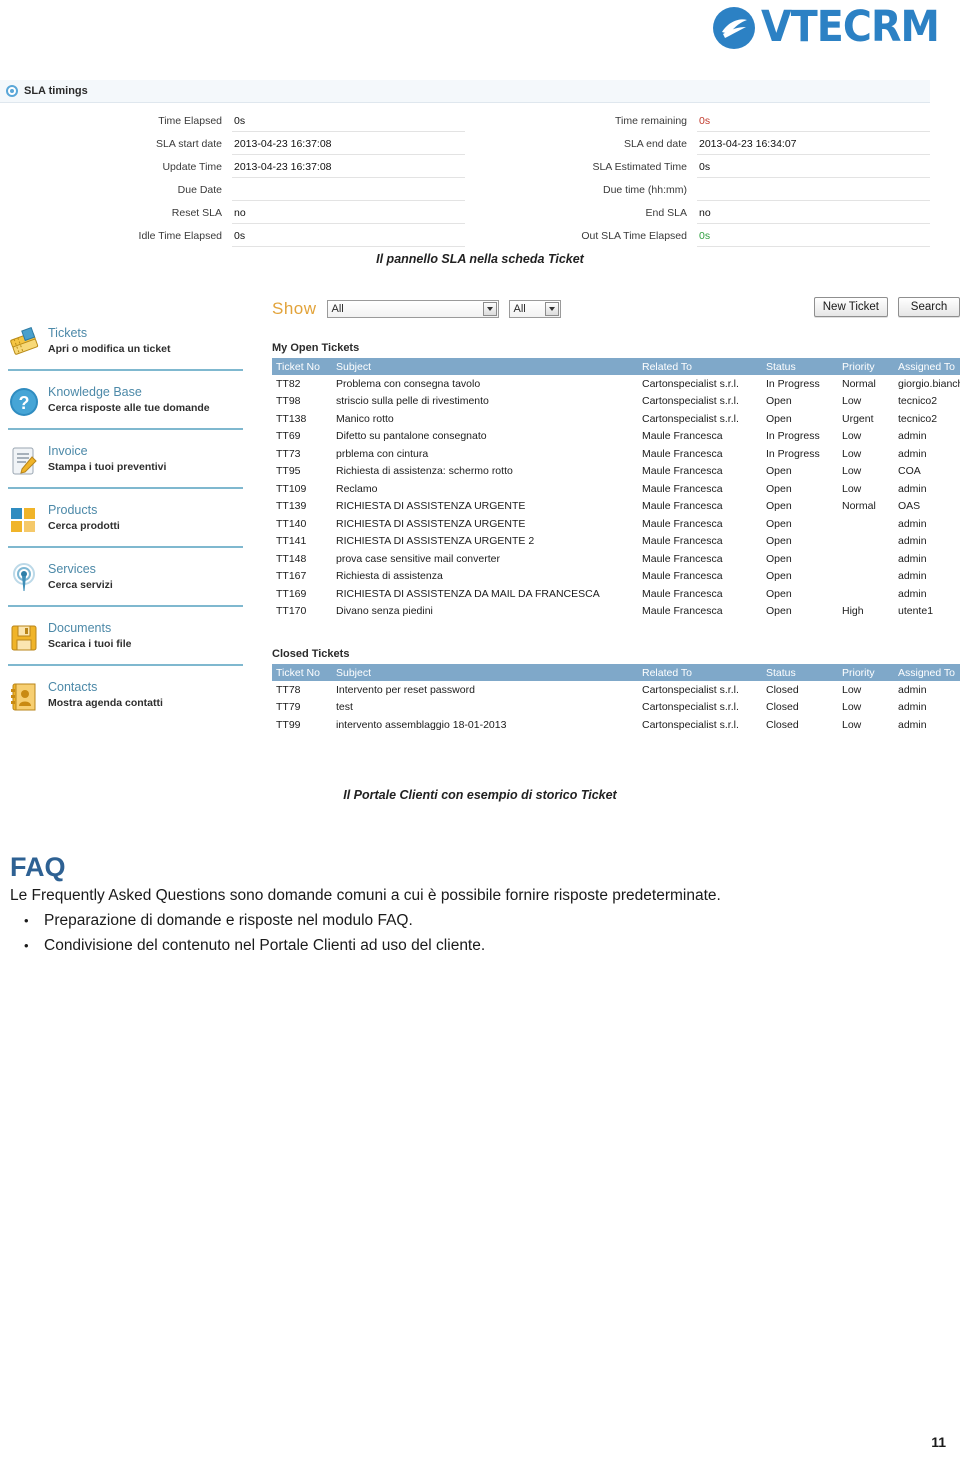  I want to click on sidebar-item-title: Tickets, so click(68, 333).